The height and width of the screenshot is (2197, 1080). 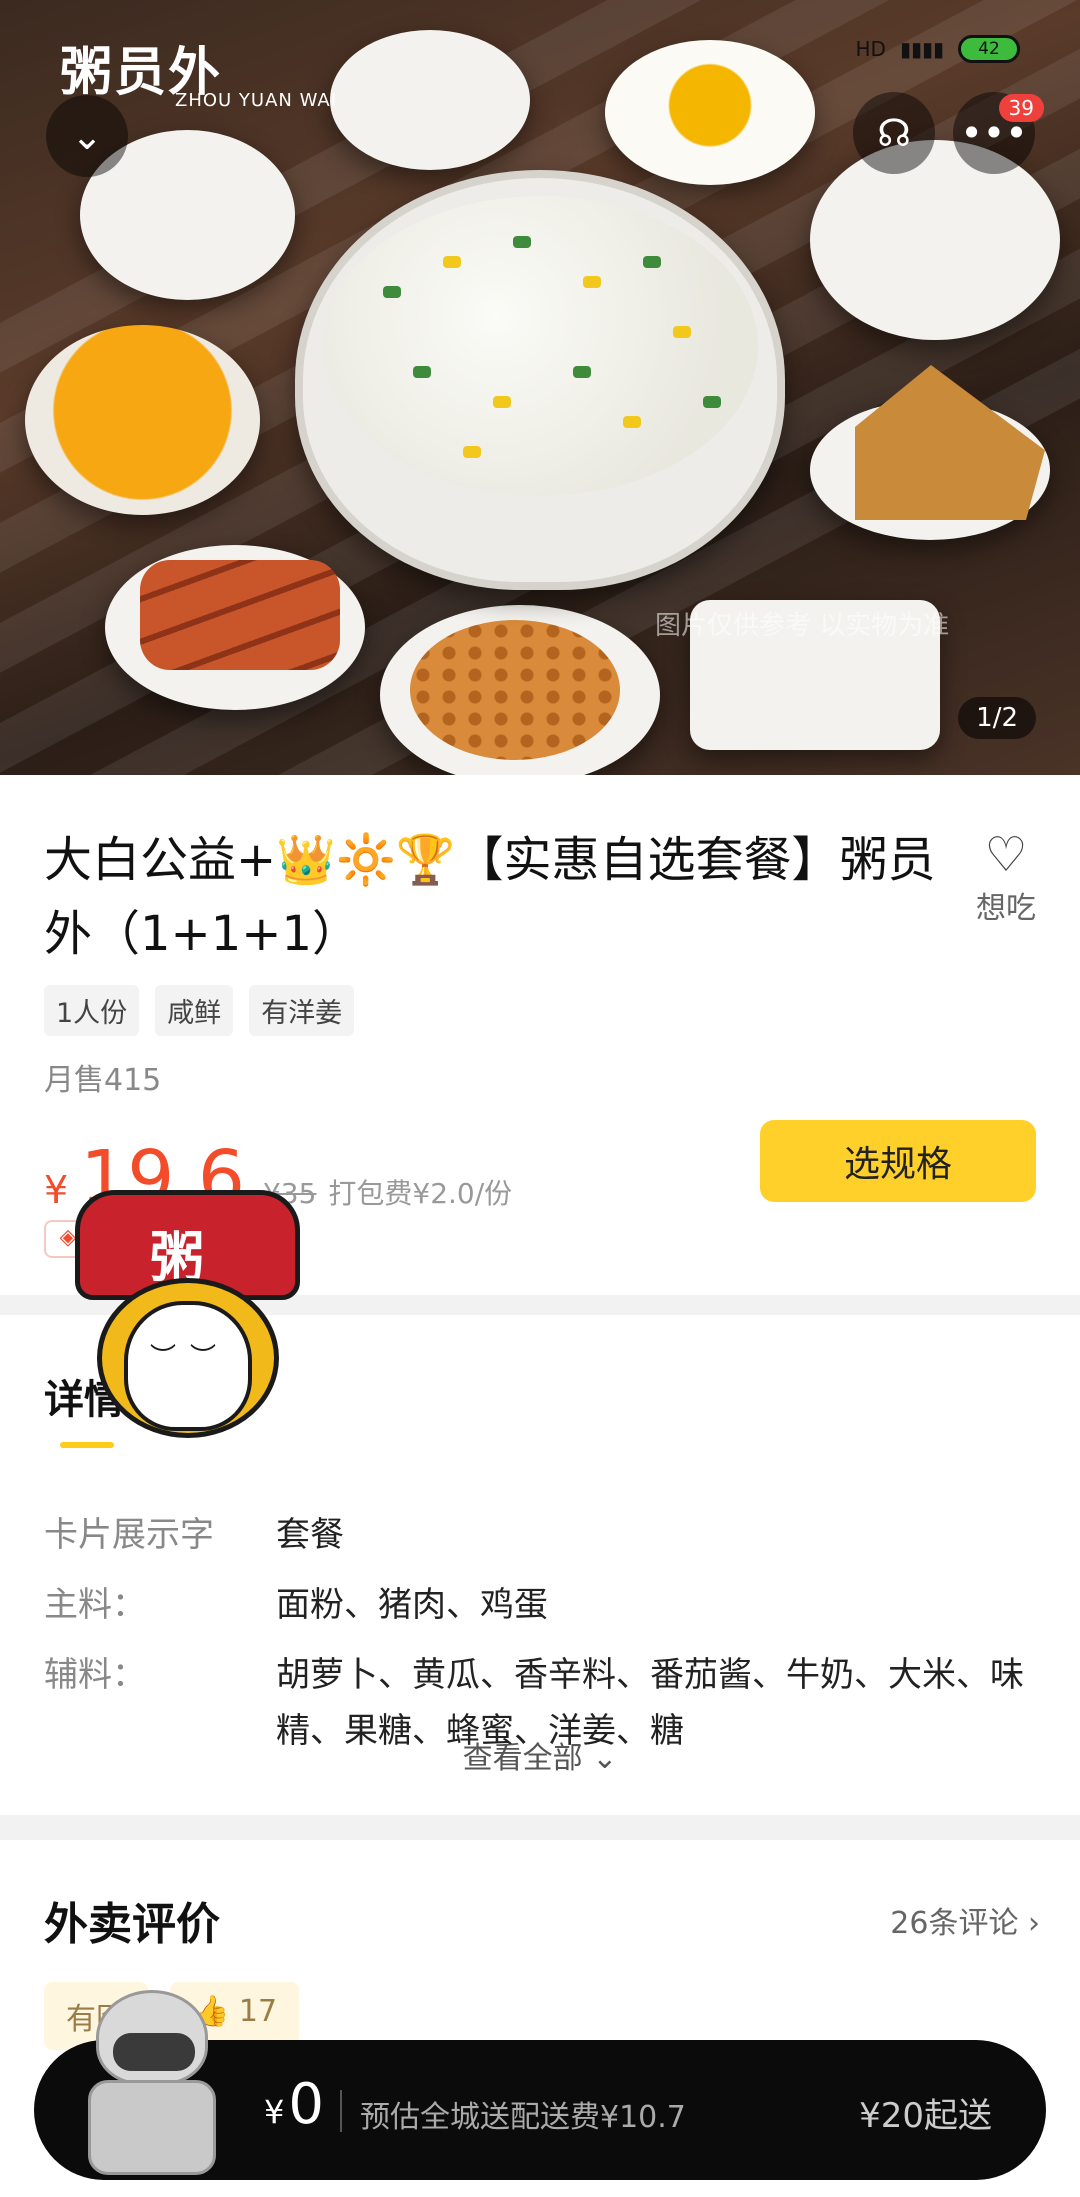 I want to click on peanuts, so click(x=515, y=690).